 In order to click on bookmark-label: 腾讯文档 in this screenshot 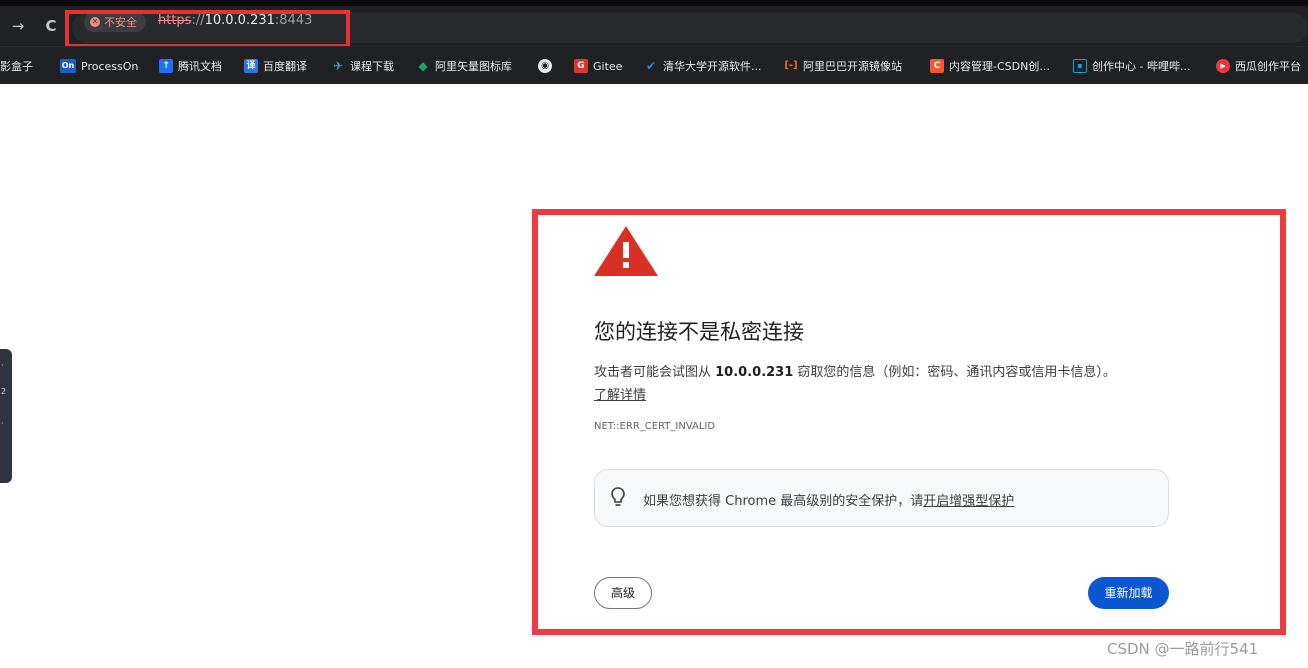, I will do `click(200, 66)`.